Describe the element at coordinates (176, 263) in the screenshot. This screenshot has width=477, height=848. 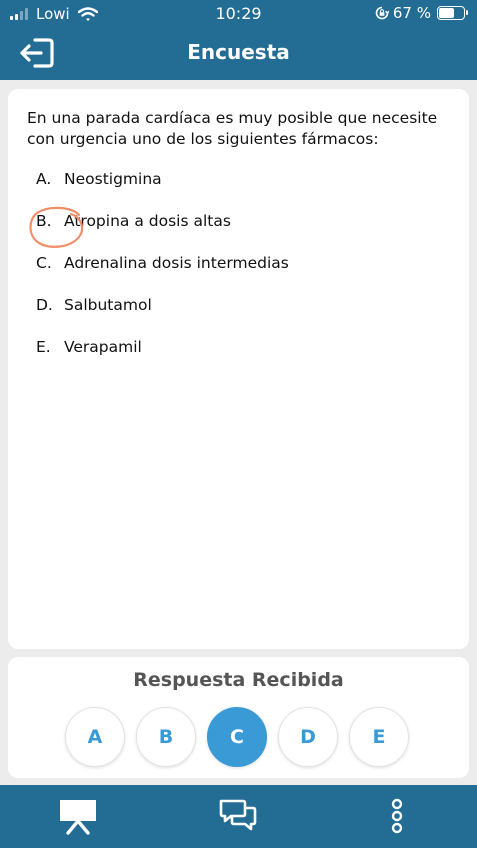
I see `option-text: Adrenalina dosis intermedias` at that location.